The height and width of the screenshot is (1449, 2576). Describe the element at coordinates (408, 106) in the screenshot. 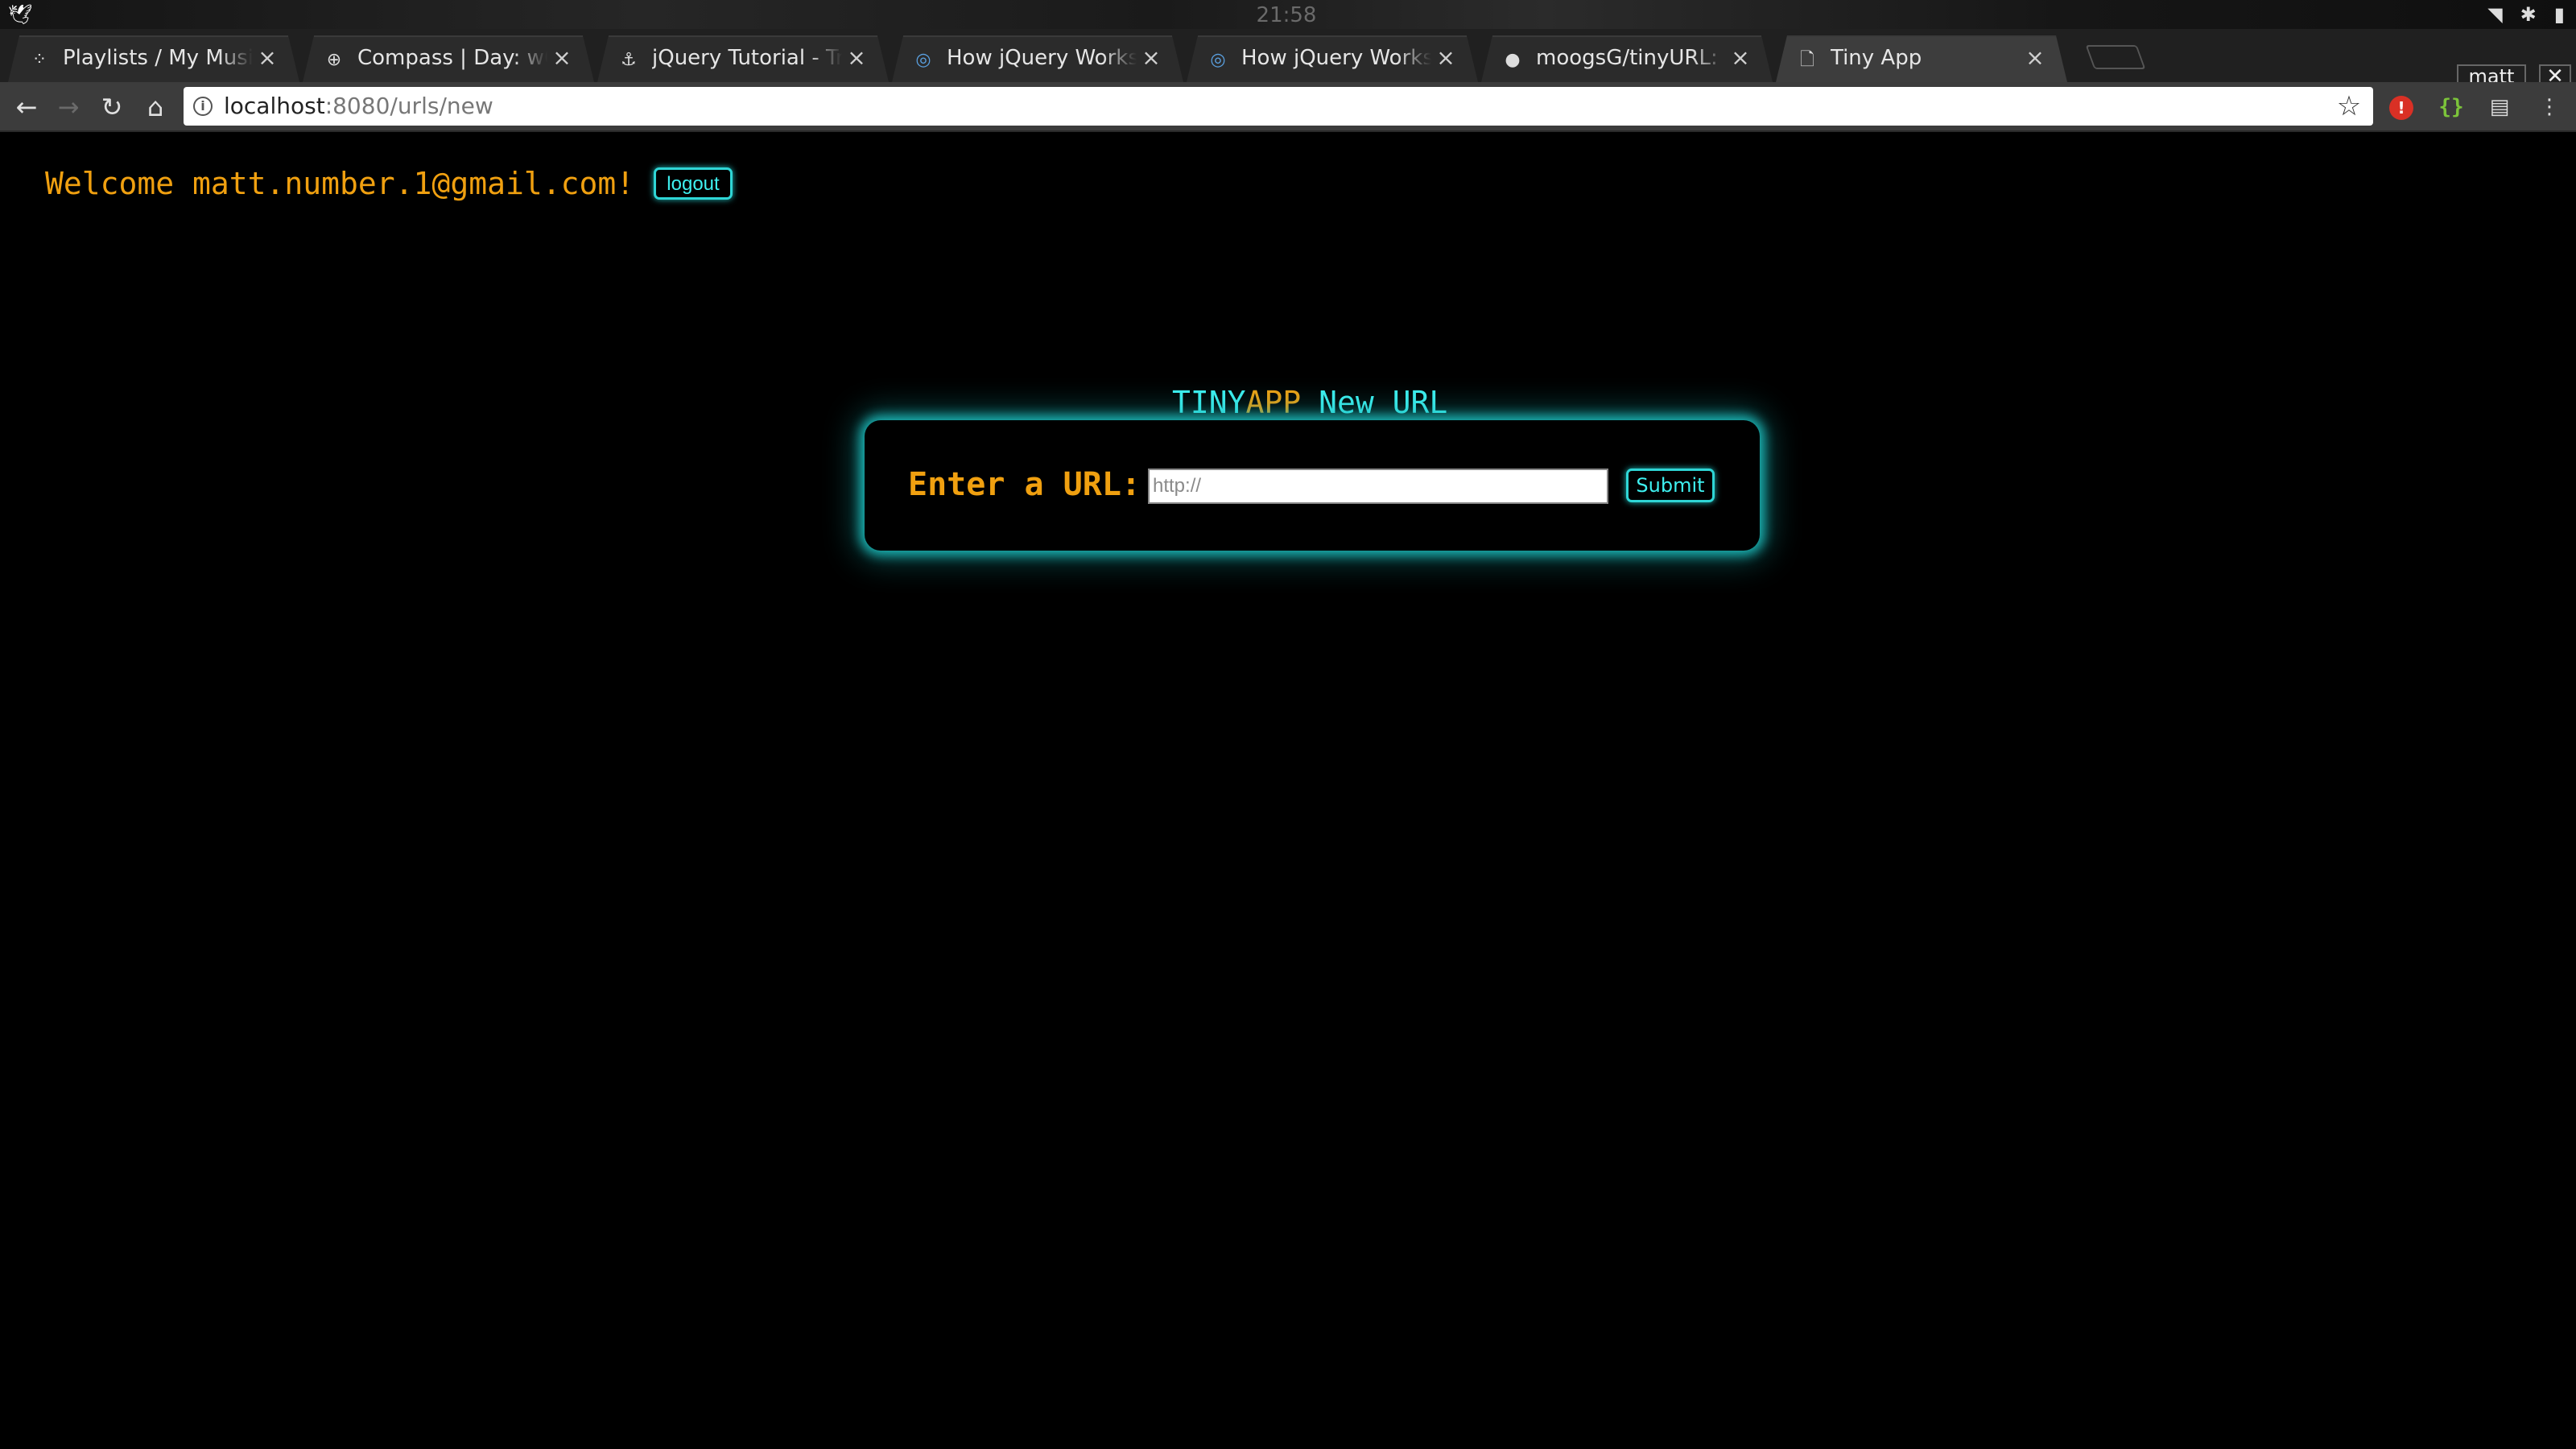

I see `url-path: :8080/urls/new` at that location.